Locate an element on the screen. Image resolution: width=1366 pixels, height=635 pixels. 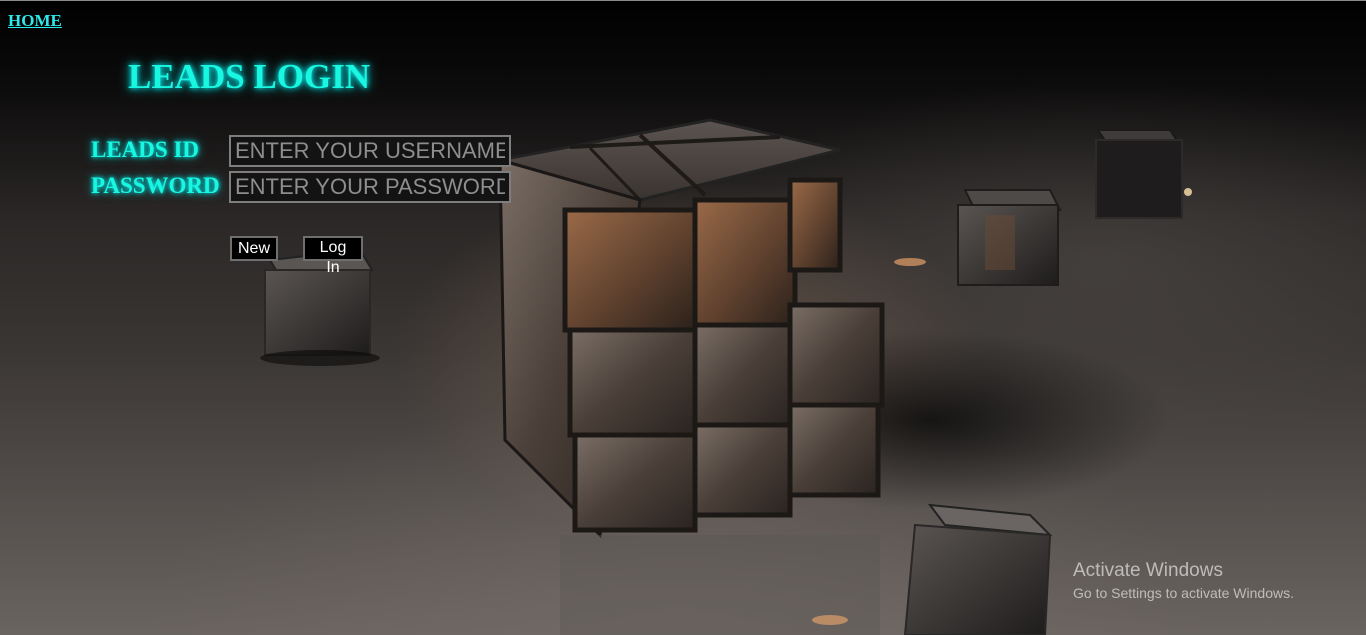
top-border is located at coordinates (683, 0).